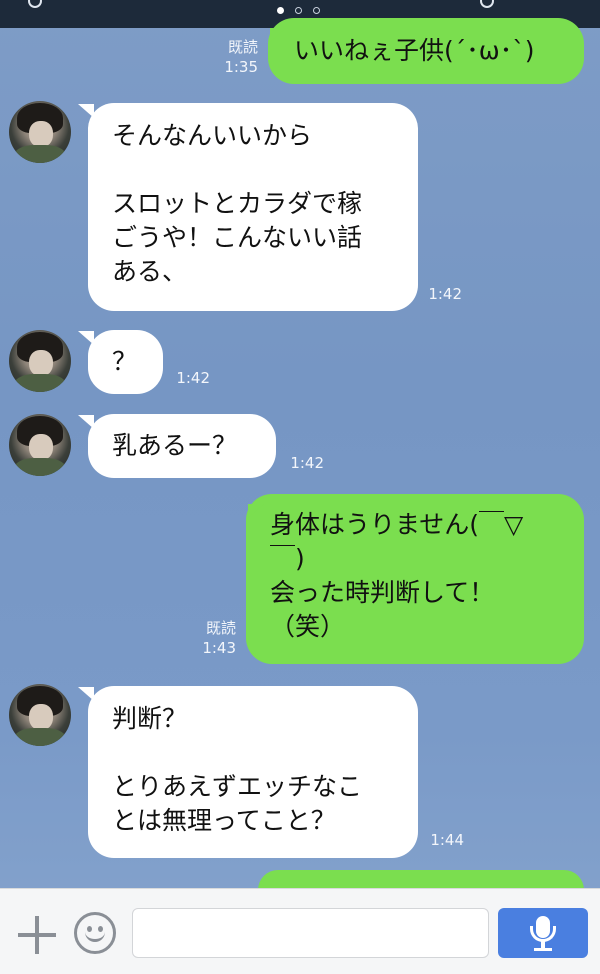 The image size is (600, 974). I want to click on plus-icon, so click(37, 935).